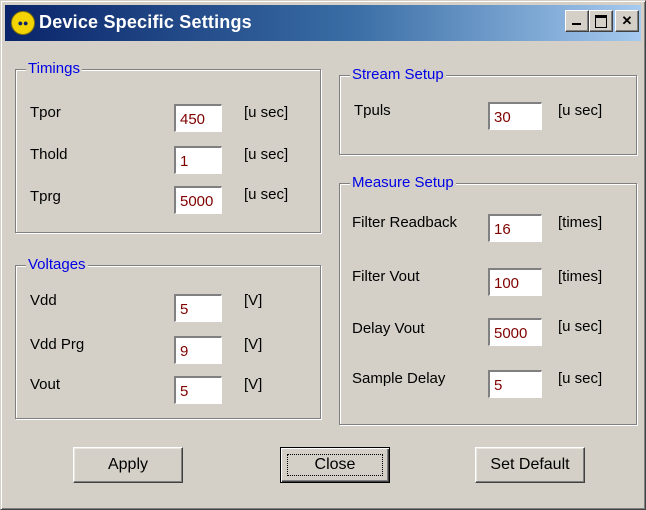 This screenshot has width=646, height=510. Describe the element at coordinates (399, 378) in the screenshot. I see `sample-delay-label: Sample Delay` at that location.